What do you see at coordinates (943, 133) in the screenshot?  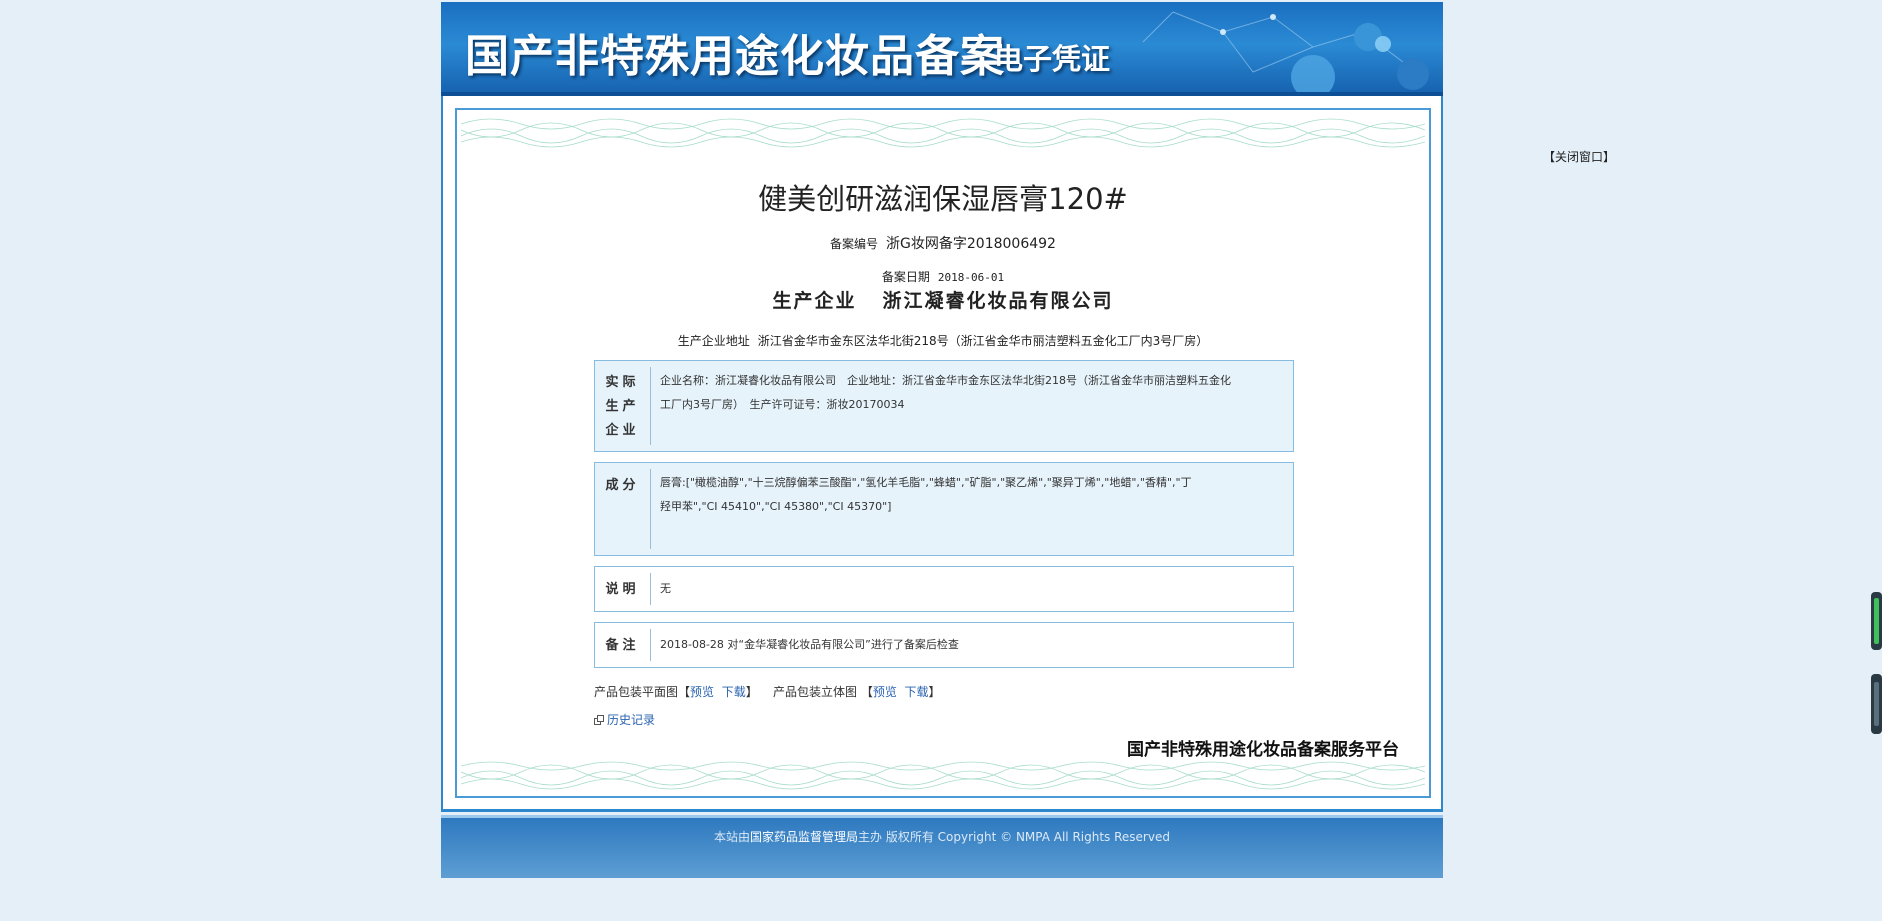 I see `guilloche-top-decoration` at bounding box center [943, 133].